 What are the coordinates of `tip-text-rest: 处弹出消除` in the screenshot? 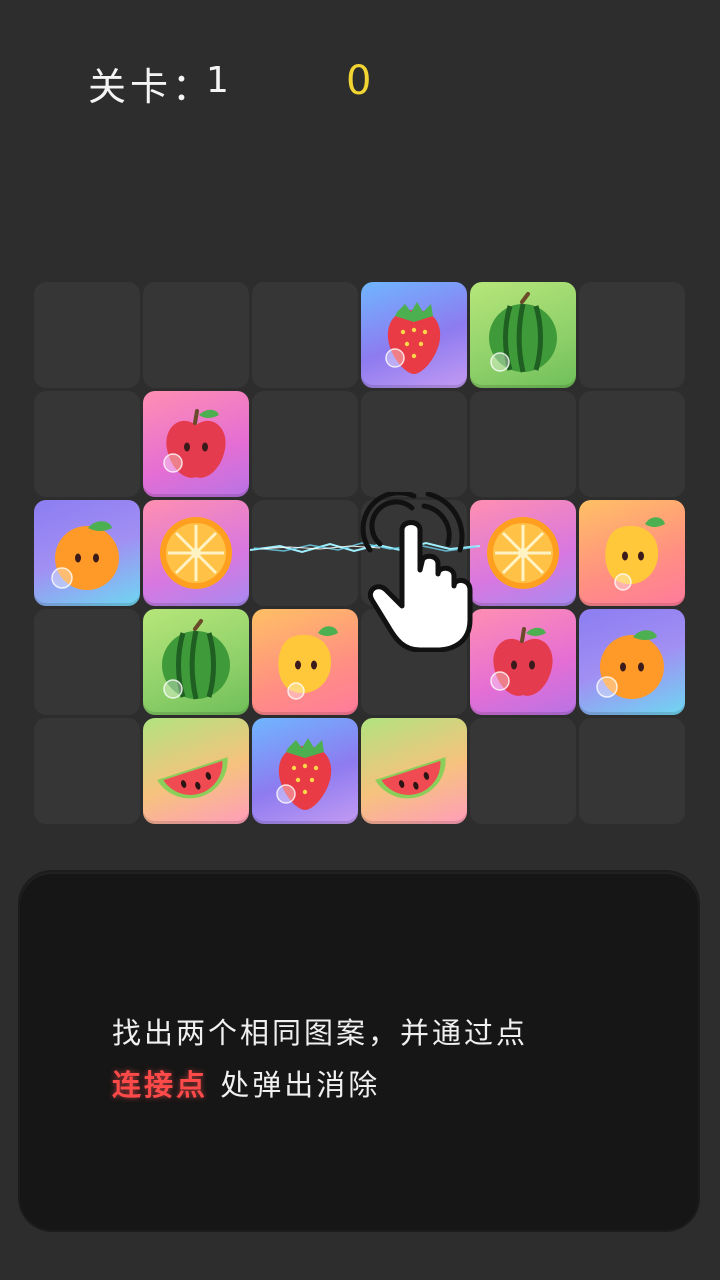 It's located at (300, 1085).